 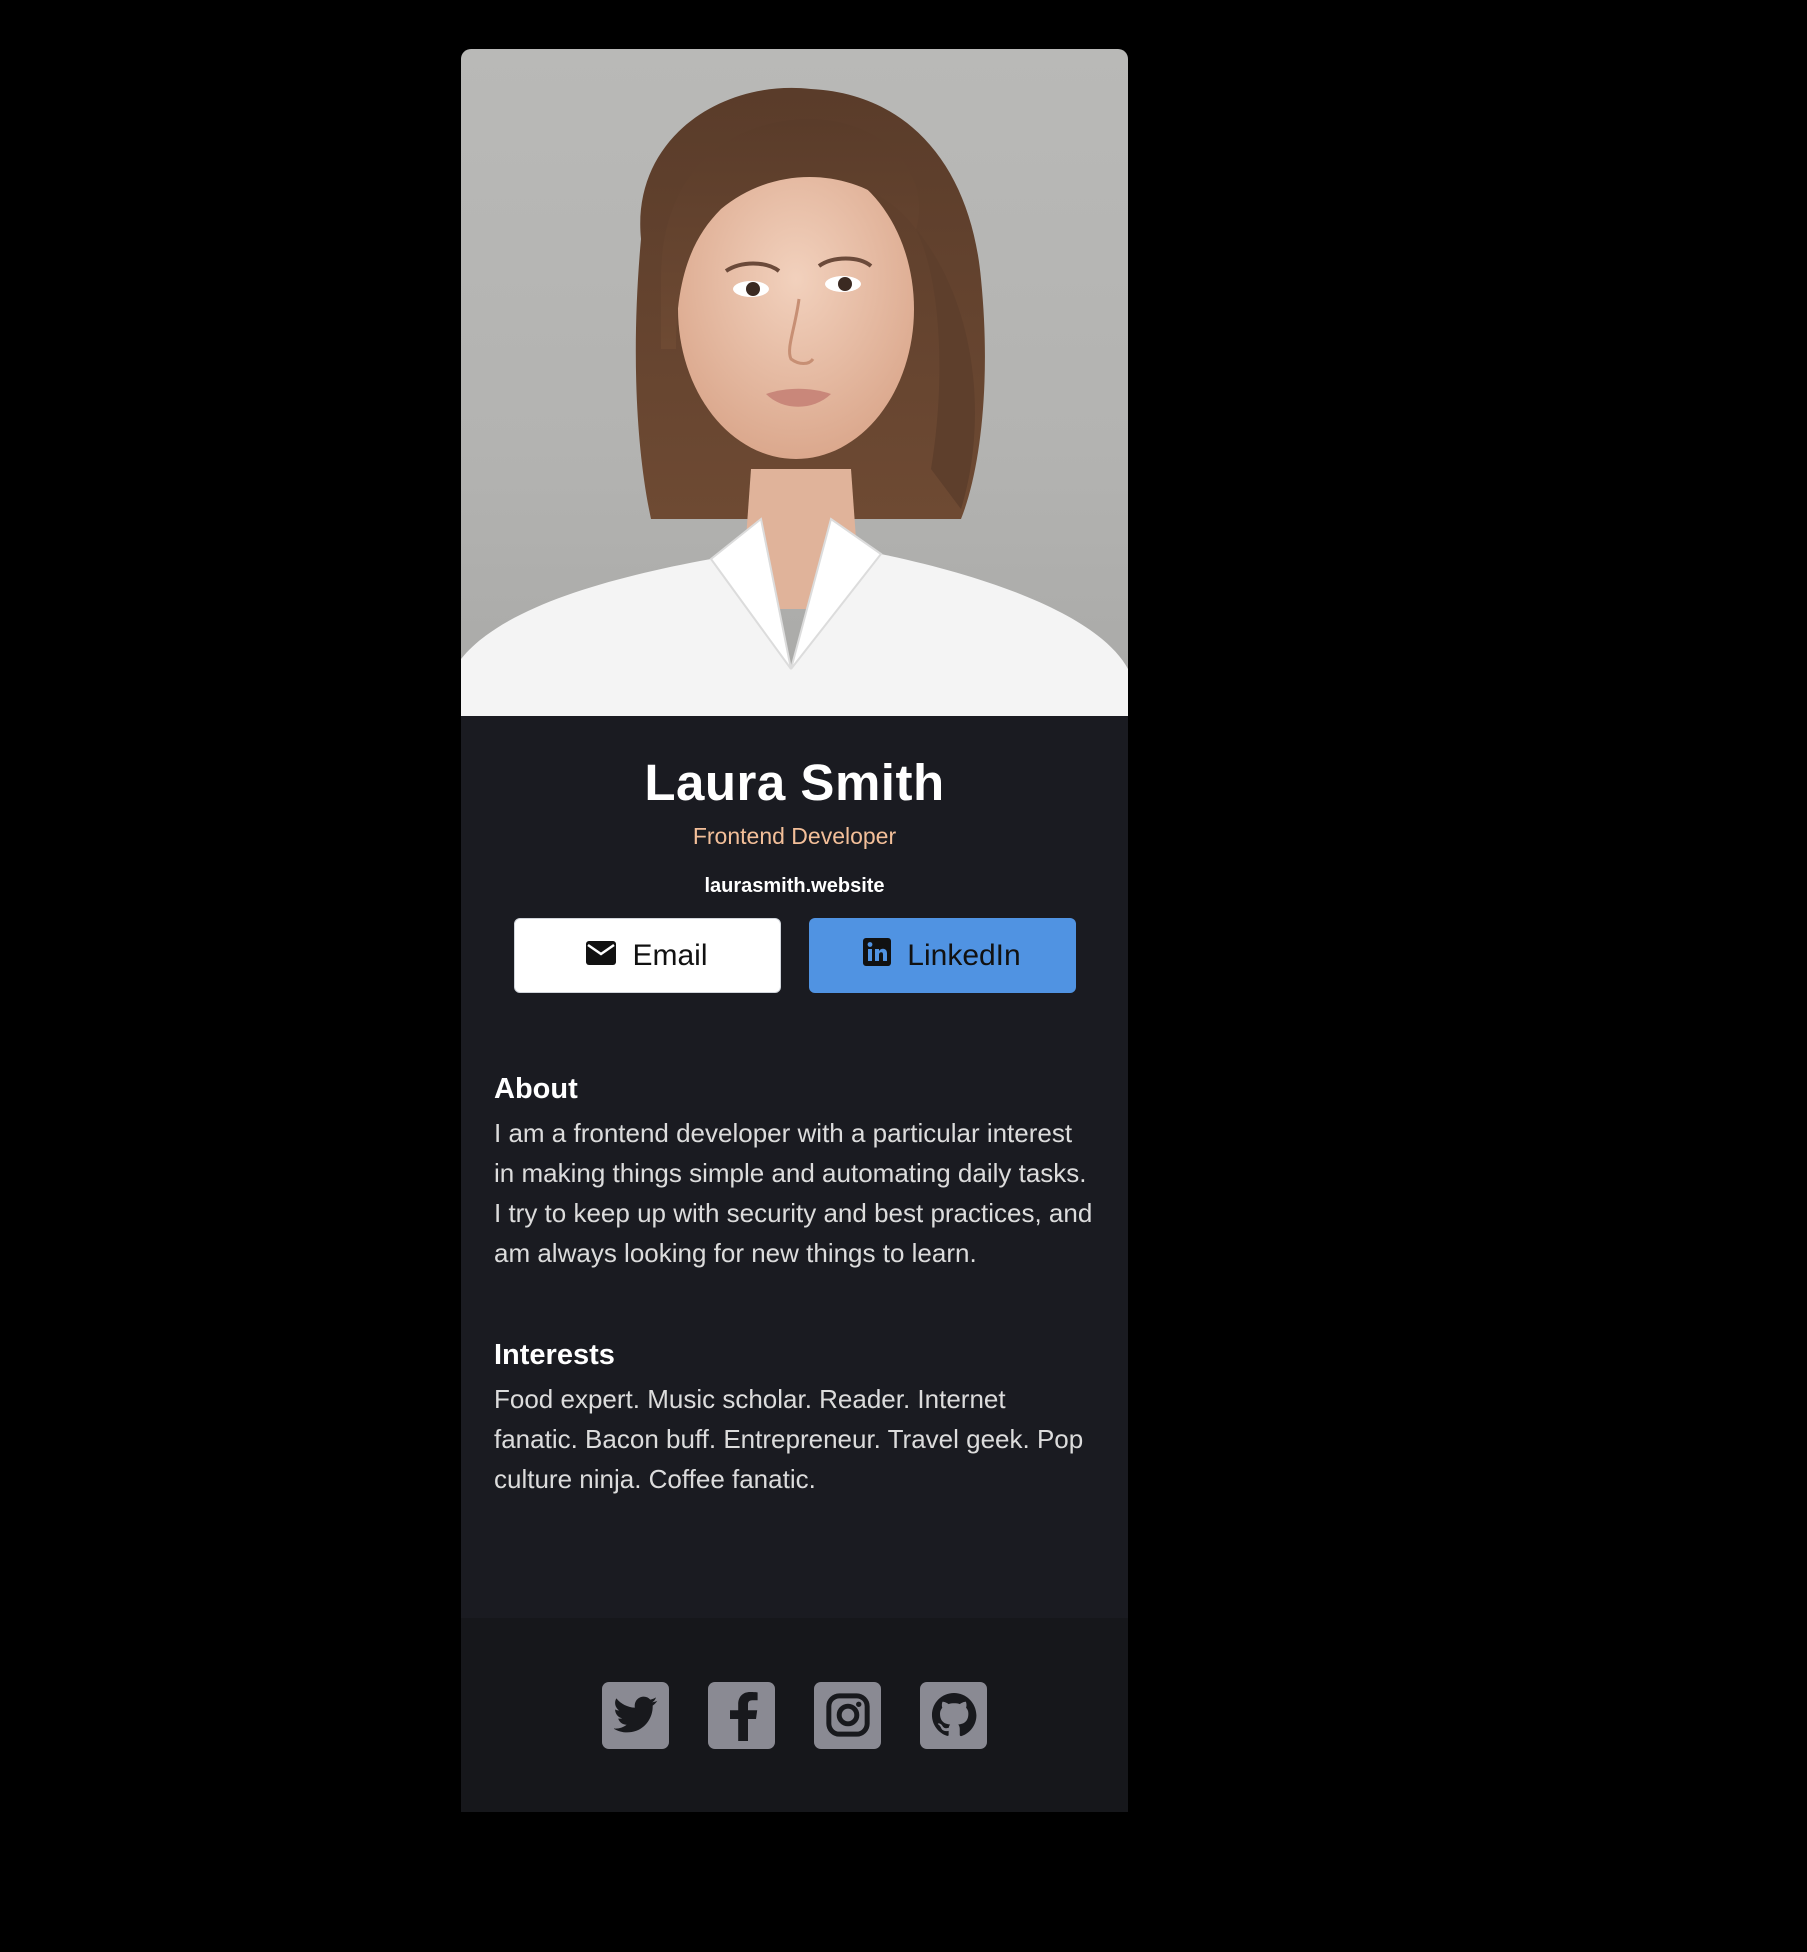 What do you see at coordinates (794, 955) in the screenshot?
I see `contact-buttons: Email LinkedIn` at bounding box center [794, 955].